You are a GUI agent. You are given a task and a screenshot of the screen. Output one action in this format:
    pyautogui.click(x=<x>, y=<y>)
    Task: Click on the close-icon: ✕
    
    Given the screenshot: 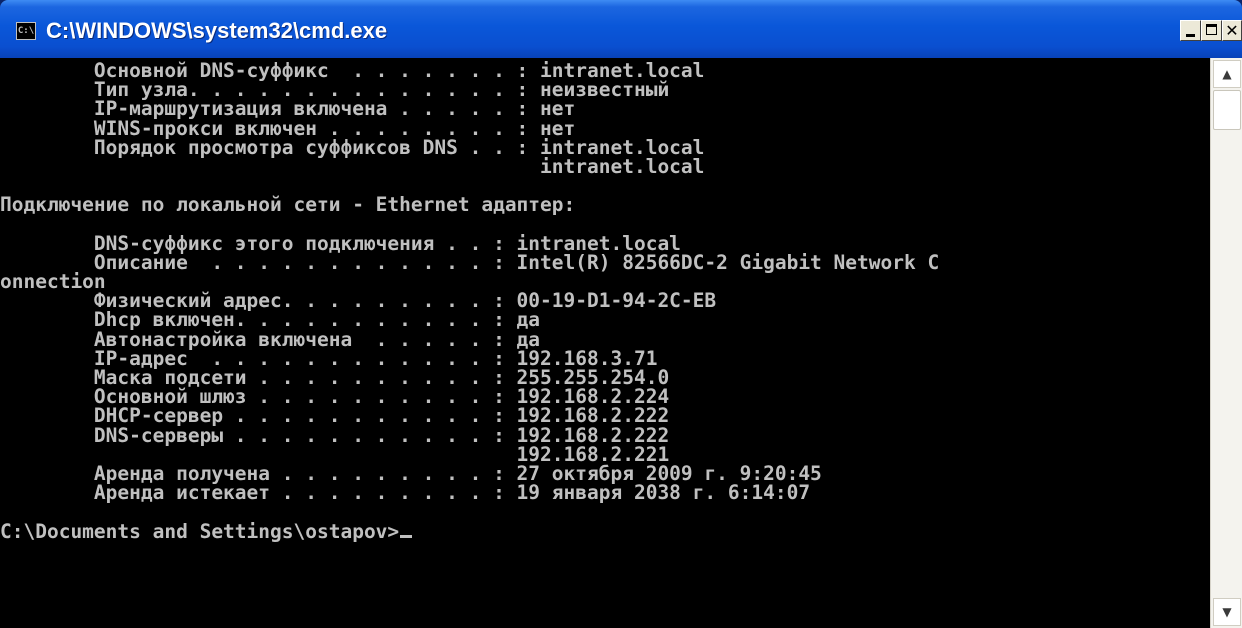 What is the action you would take?
    pyautogui.click(x=1232, y=30)
    